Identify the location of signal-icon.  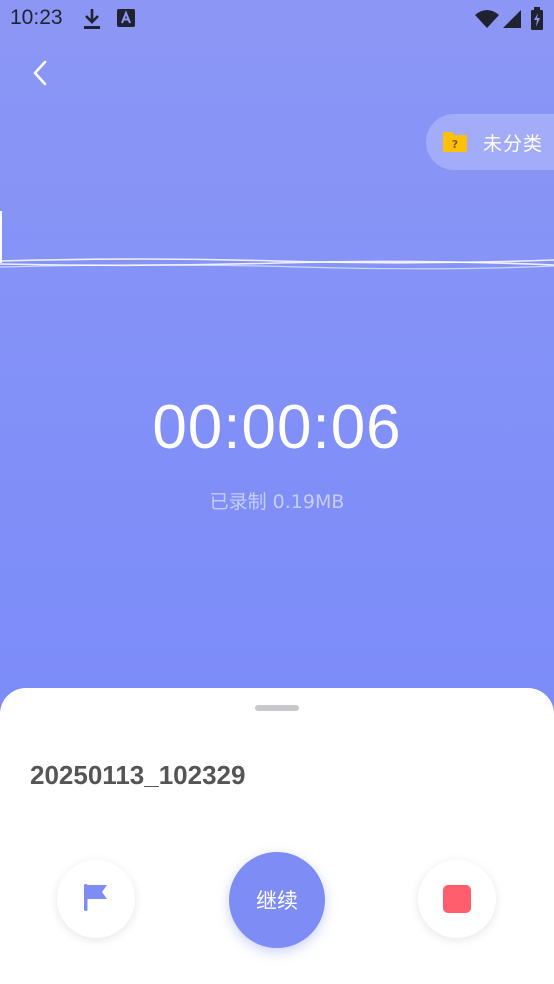
(512, 21).